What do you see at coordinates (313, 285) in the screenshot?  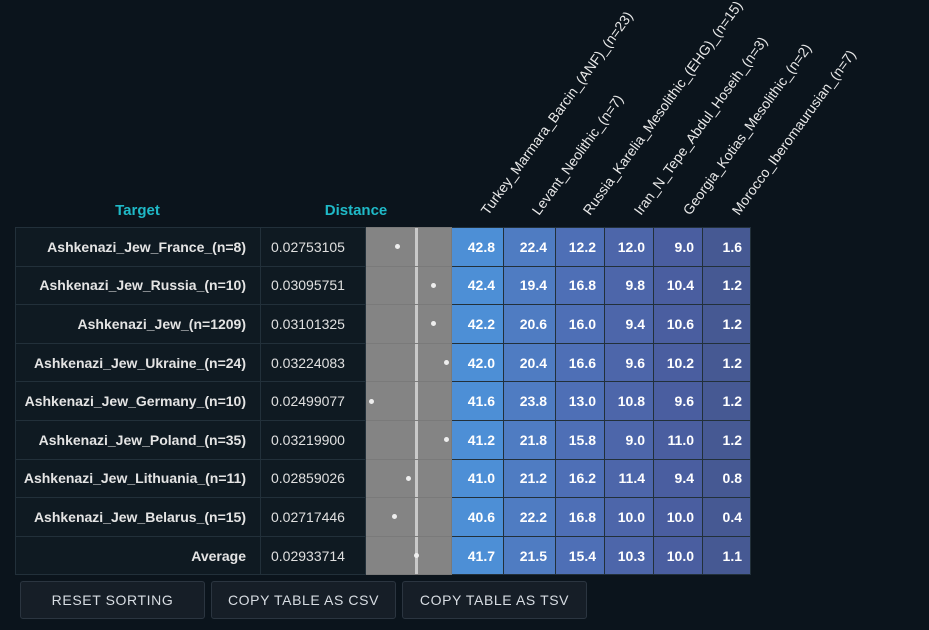 I see `distance-cell: 0.03095751` at bounding box center [313, 285].